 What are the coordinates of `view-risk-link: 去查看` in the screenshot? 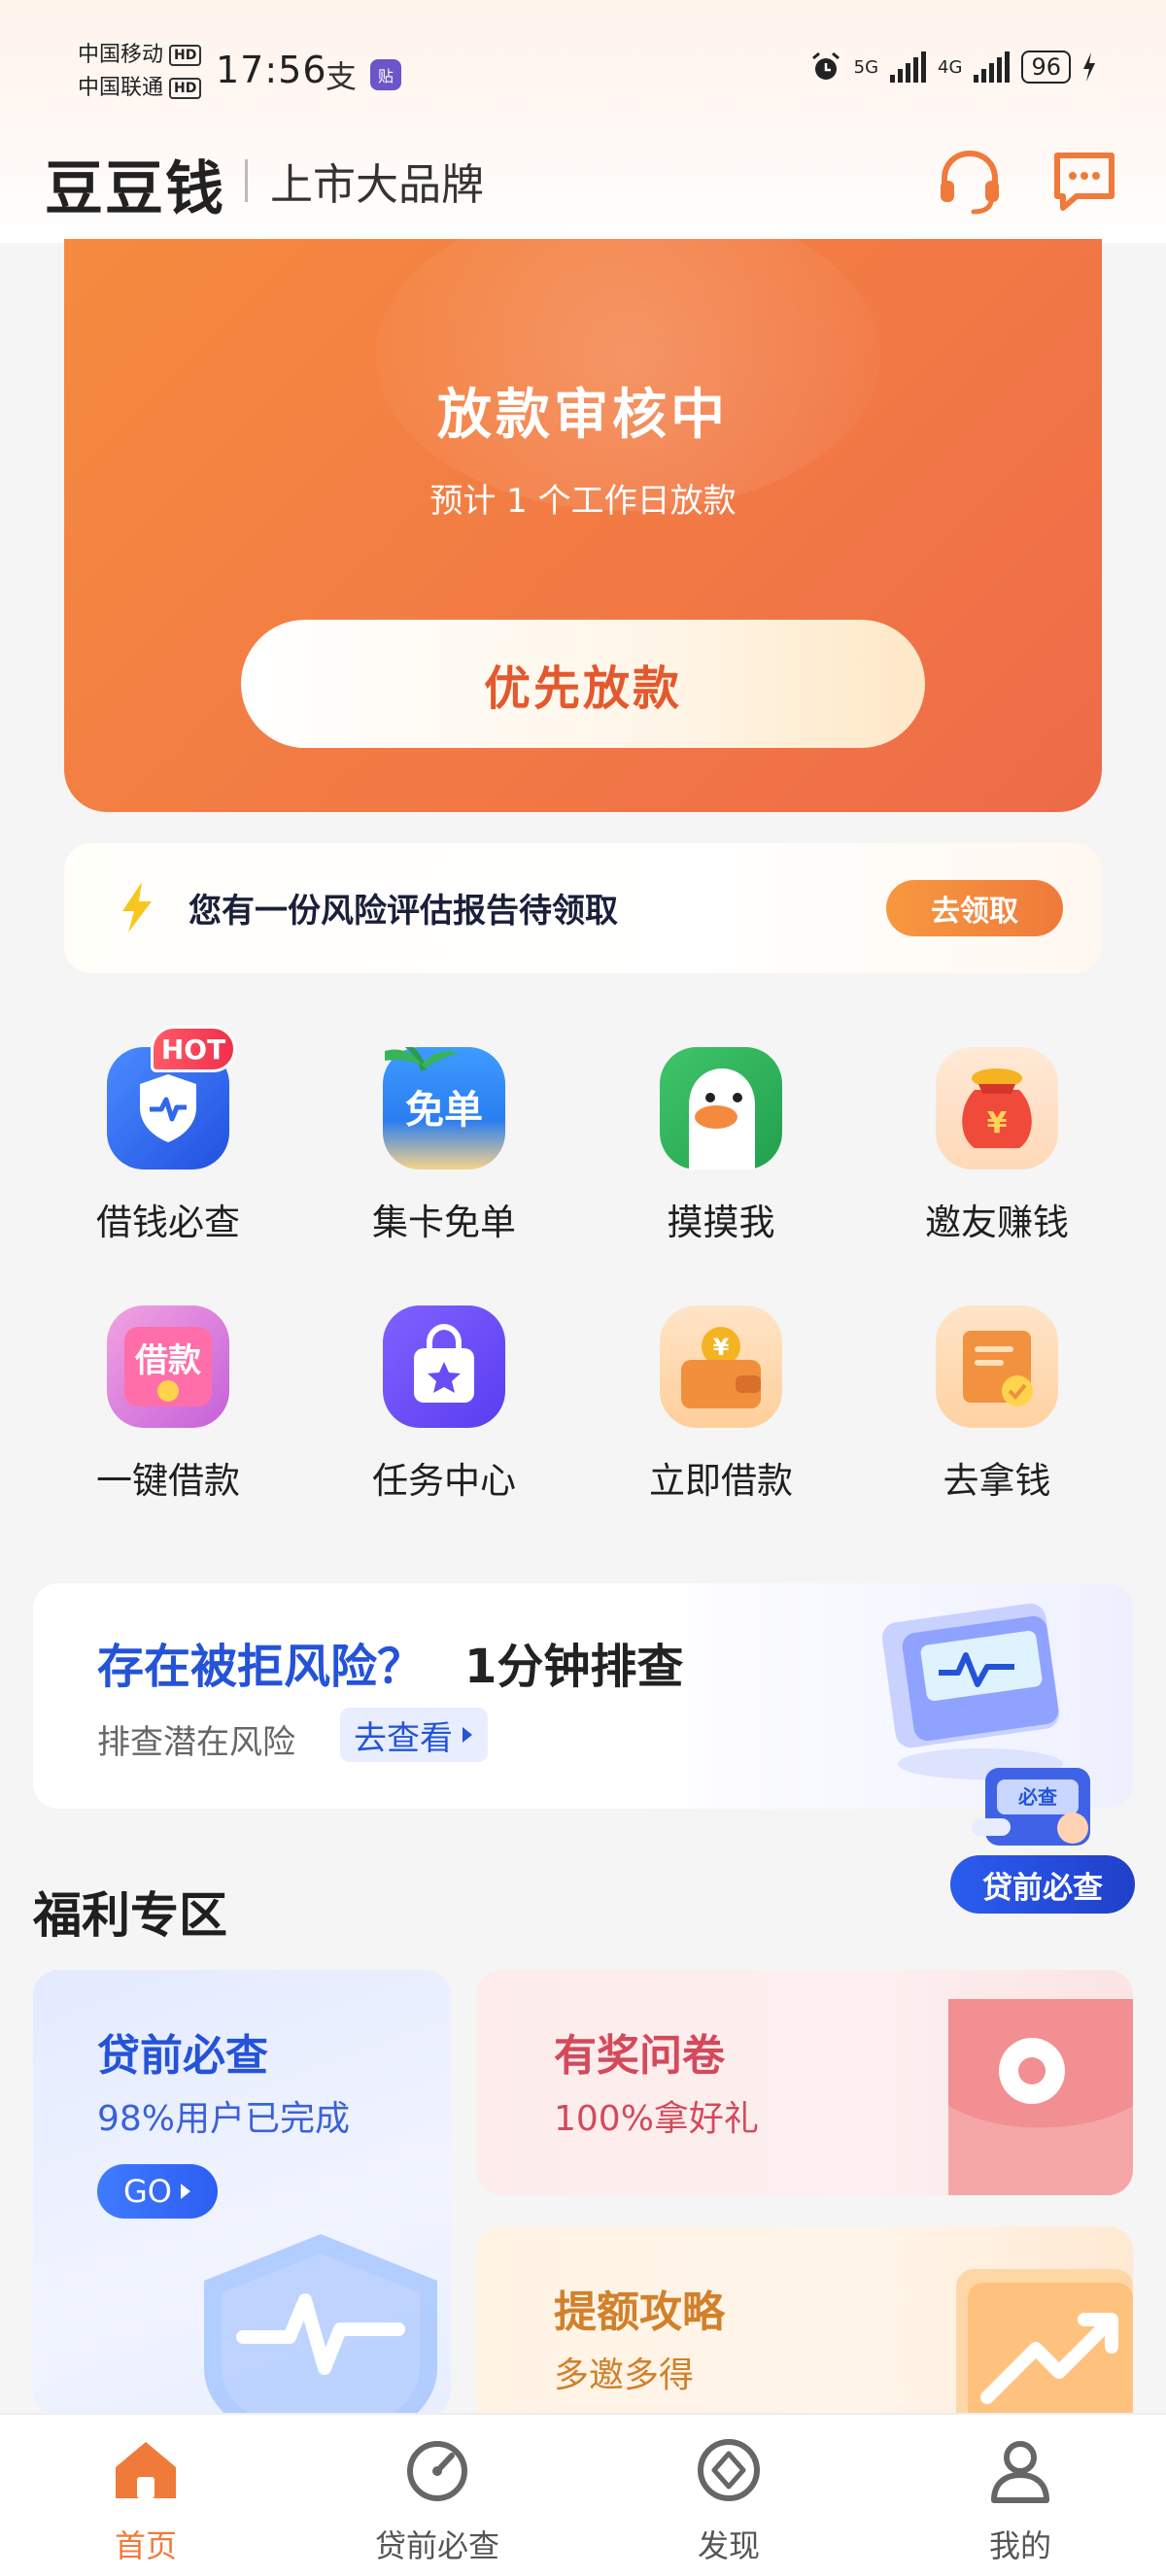 It's located at (414, 1735).